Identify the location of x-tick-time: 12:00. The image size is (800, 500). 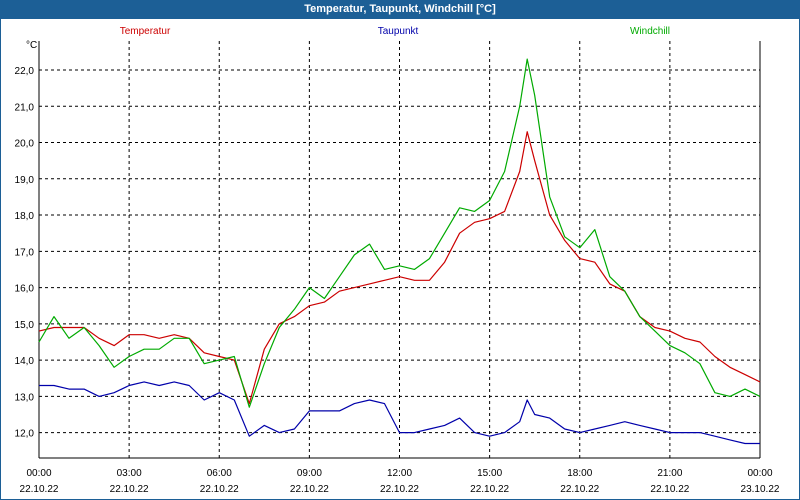
(399, 473).